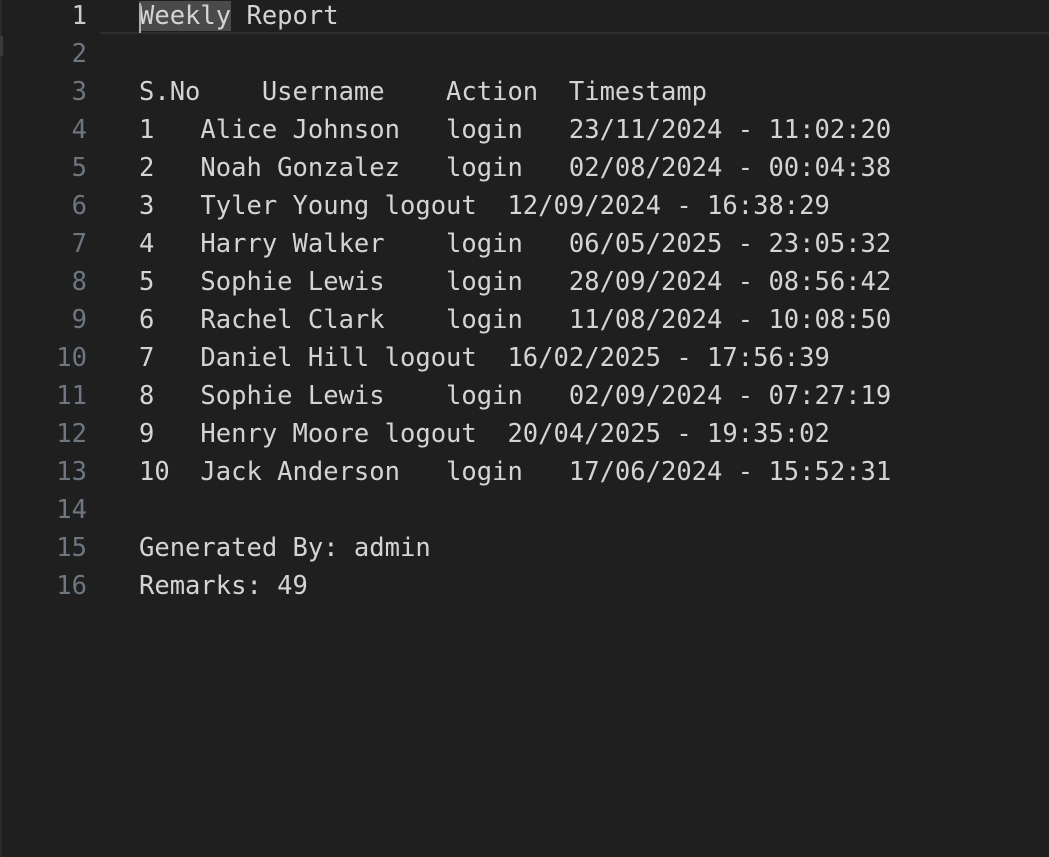  What do you see at coordinates (524, 17) in the screenshot?
I see `editor-line-1: 1 Weekly Report` at bounding box center [524, 17].